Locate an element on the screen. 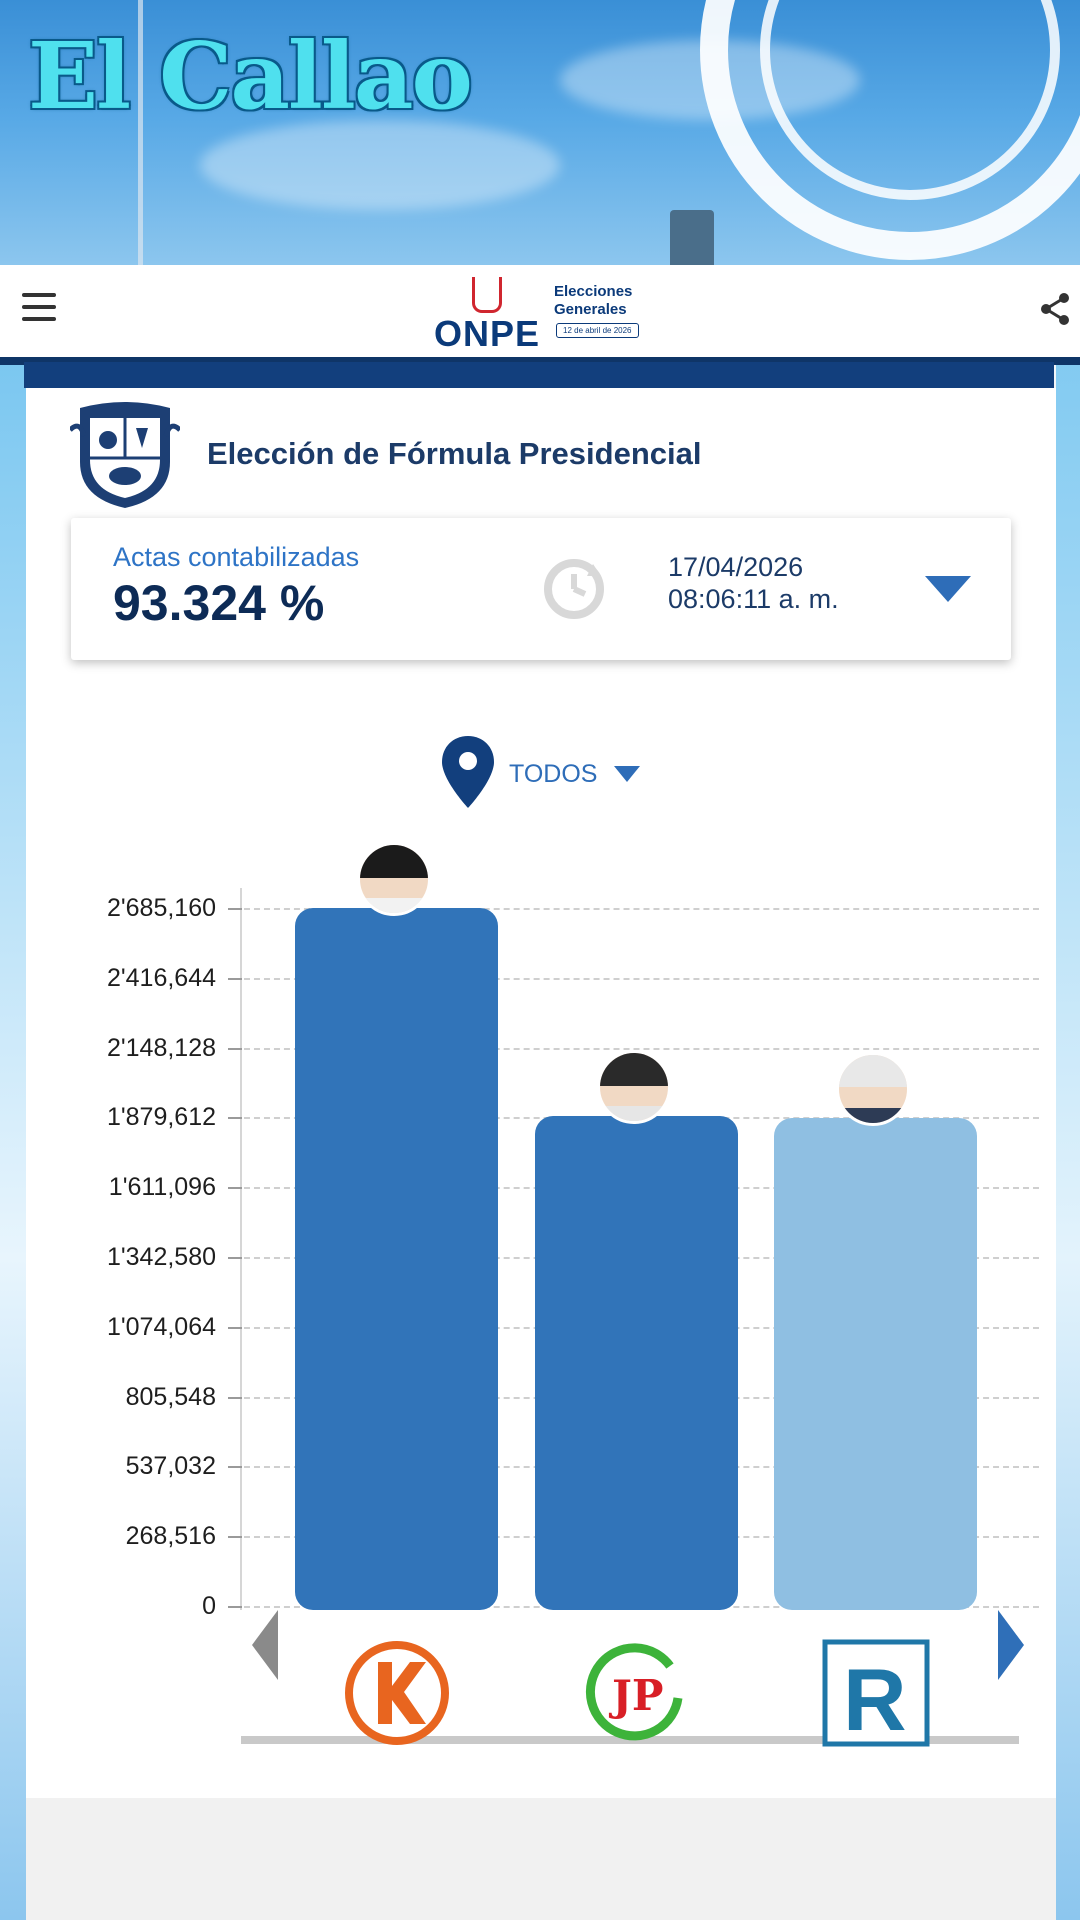 The image size is (1080, 1920). bar-jp is located at coordinates (636, 1362).